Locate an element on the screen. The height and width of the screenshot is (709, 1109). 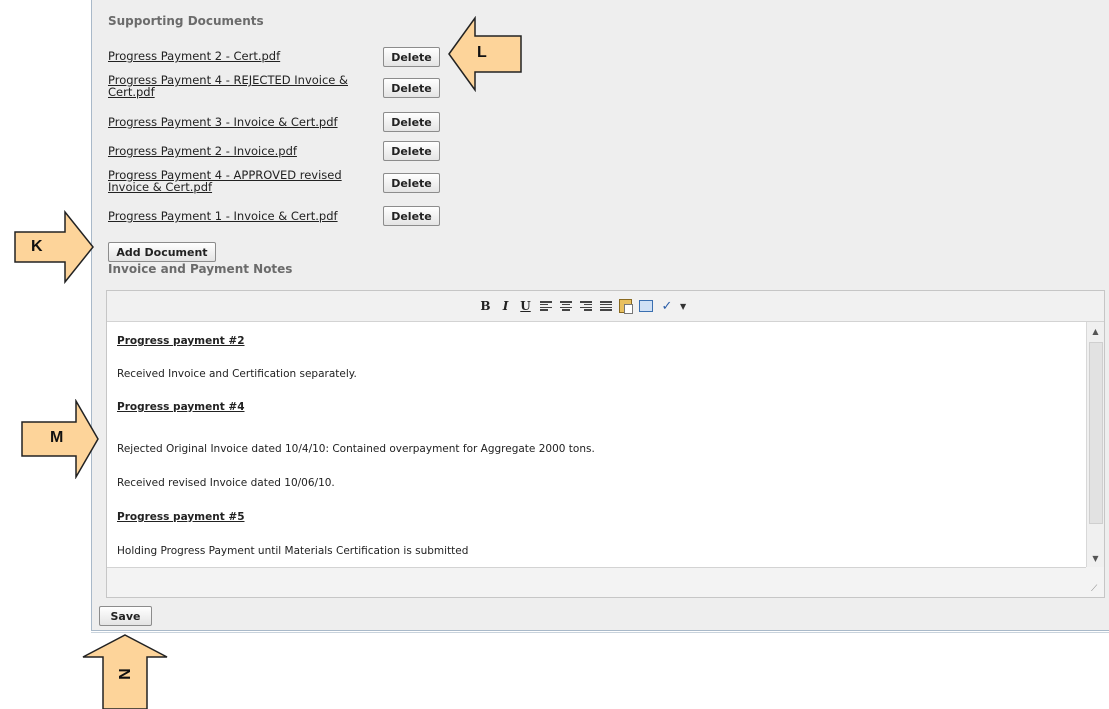
callout-m-label: M is located at coordinates (57, 437).